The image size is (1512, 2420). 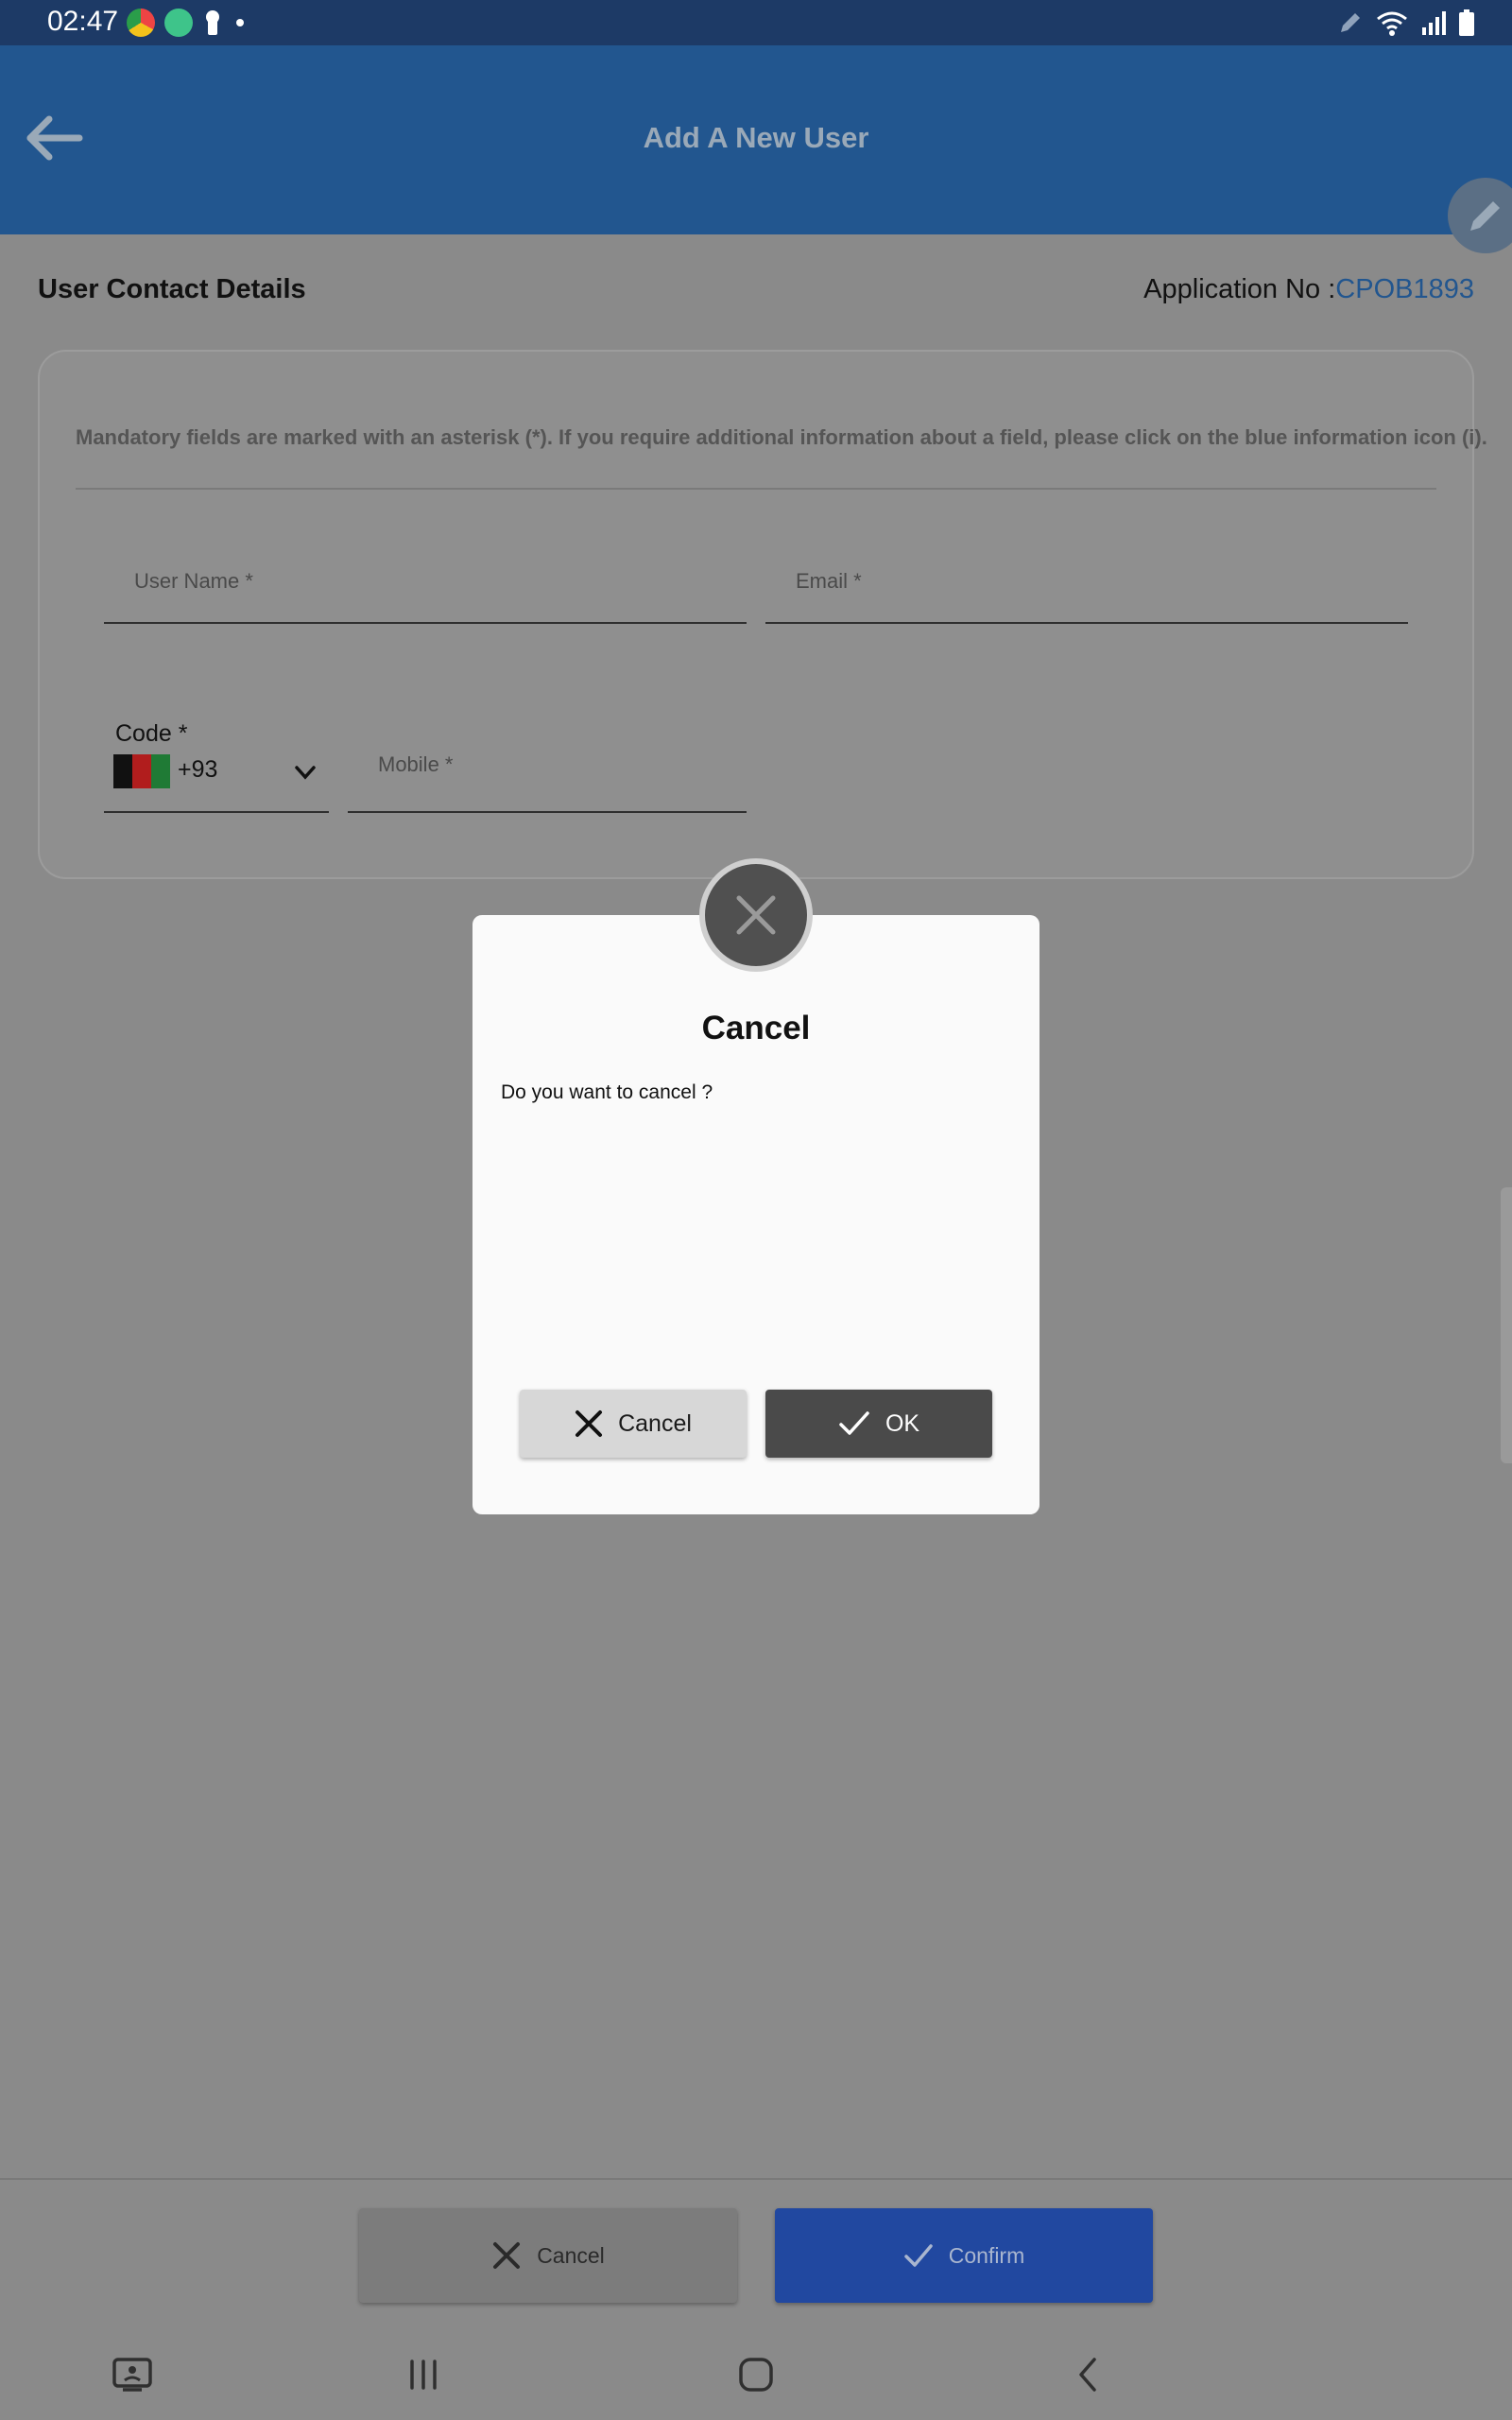 What do you see at coordinates (1086, 582) in the screenshot?
I see `email-field: Email *` at bounding box center [1086, 582].